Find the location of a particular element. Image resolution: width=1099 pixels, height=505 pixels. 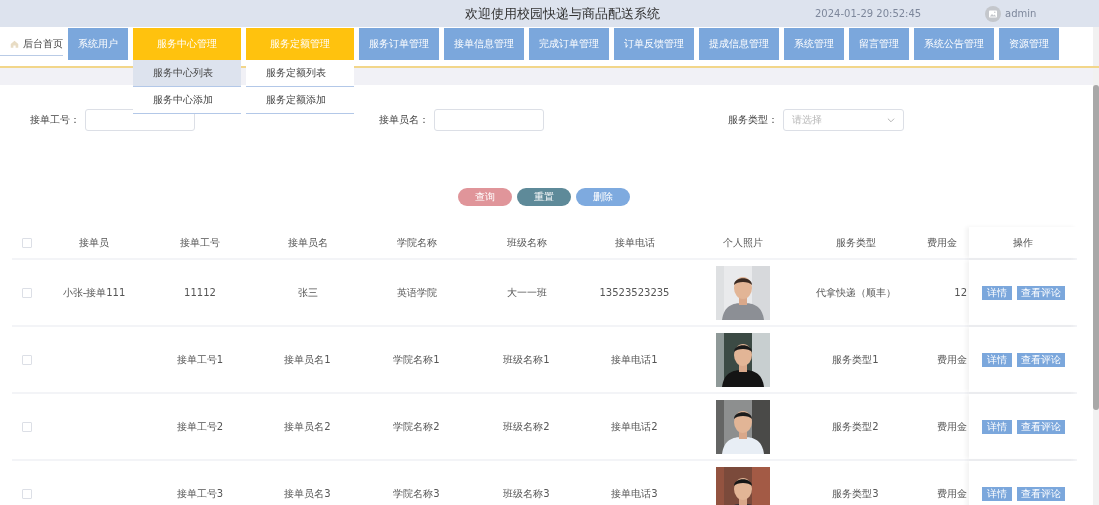

table-cell: 接单员名2 is located at coordinates (307, 426).